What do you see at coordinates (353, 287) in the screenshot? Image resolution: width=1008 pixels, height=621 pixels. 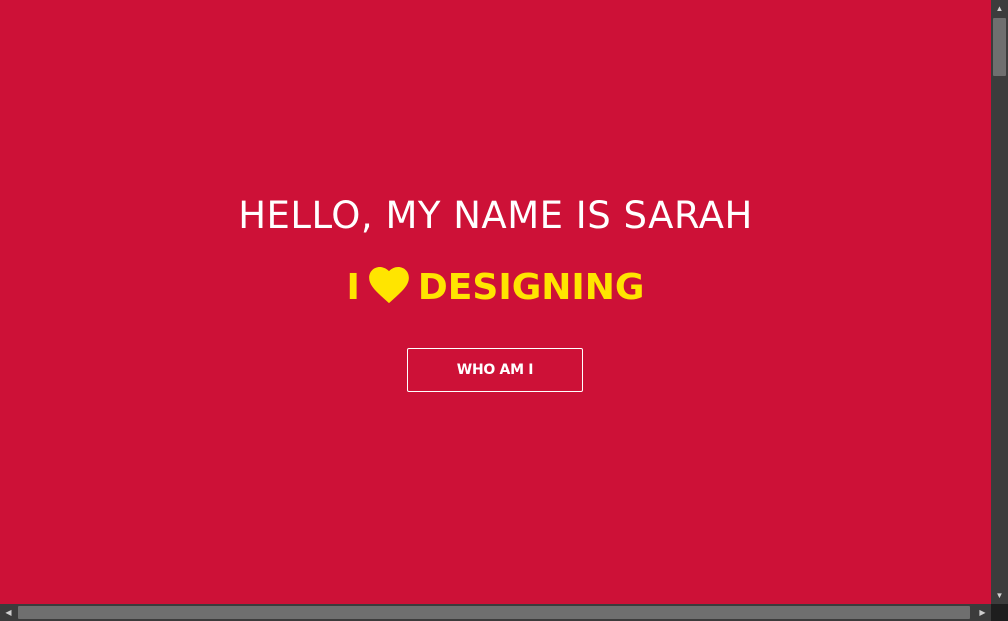 I see `tagline-prefix: I` at bounding box center [353, 287].